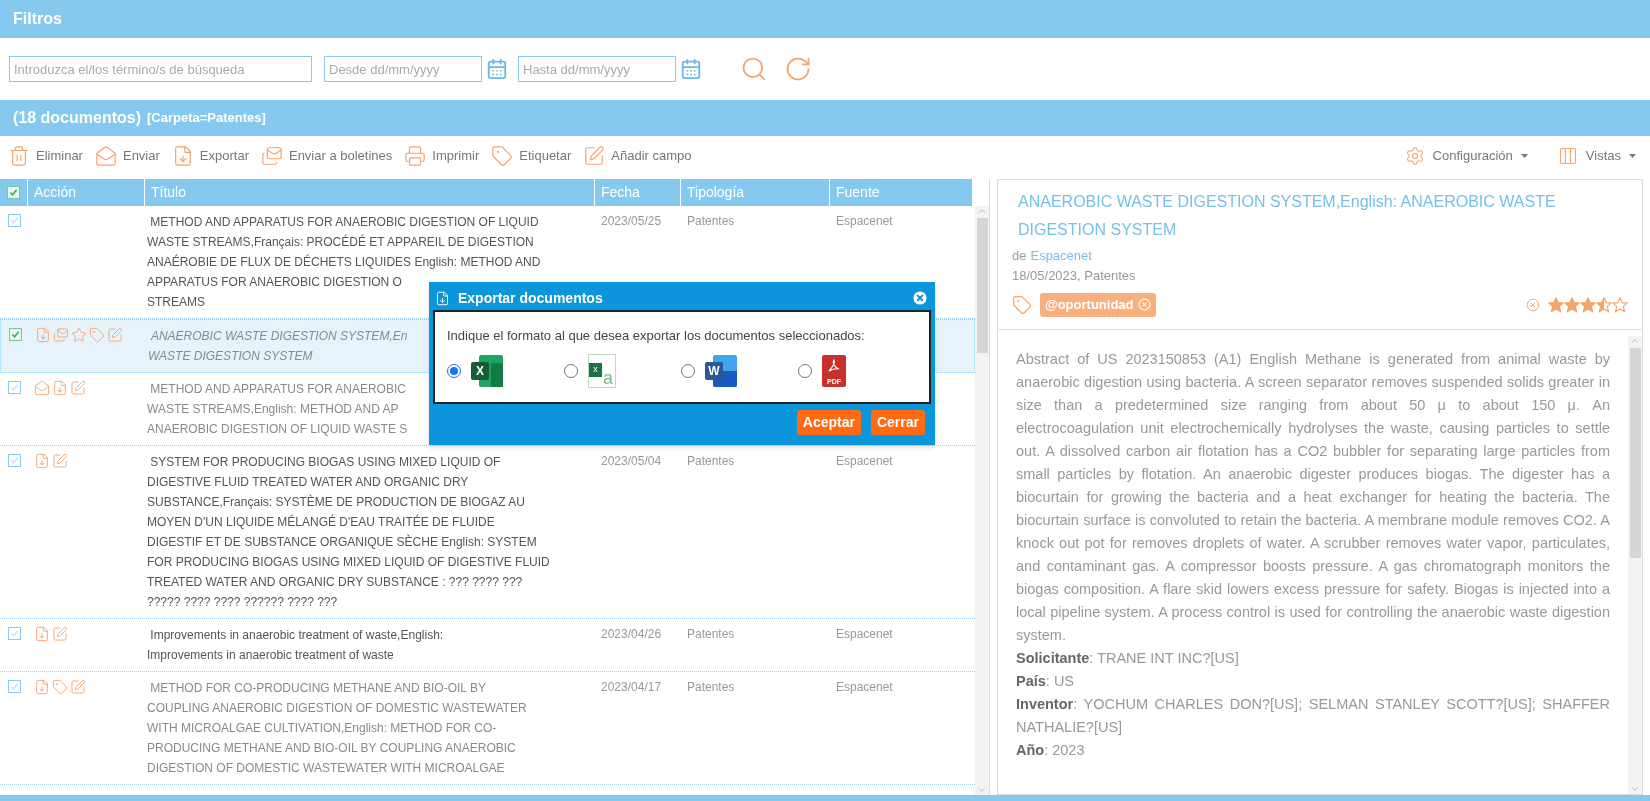 This screenshot has width=1650, height=801. Describe the element at coordinates (321, 522) in the screenshot. I see `title-line: MOYEN D'UN LIQUIDE MÉLANGÉ D'EAU TRAITÉE DE FLUIDE` at that location.